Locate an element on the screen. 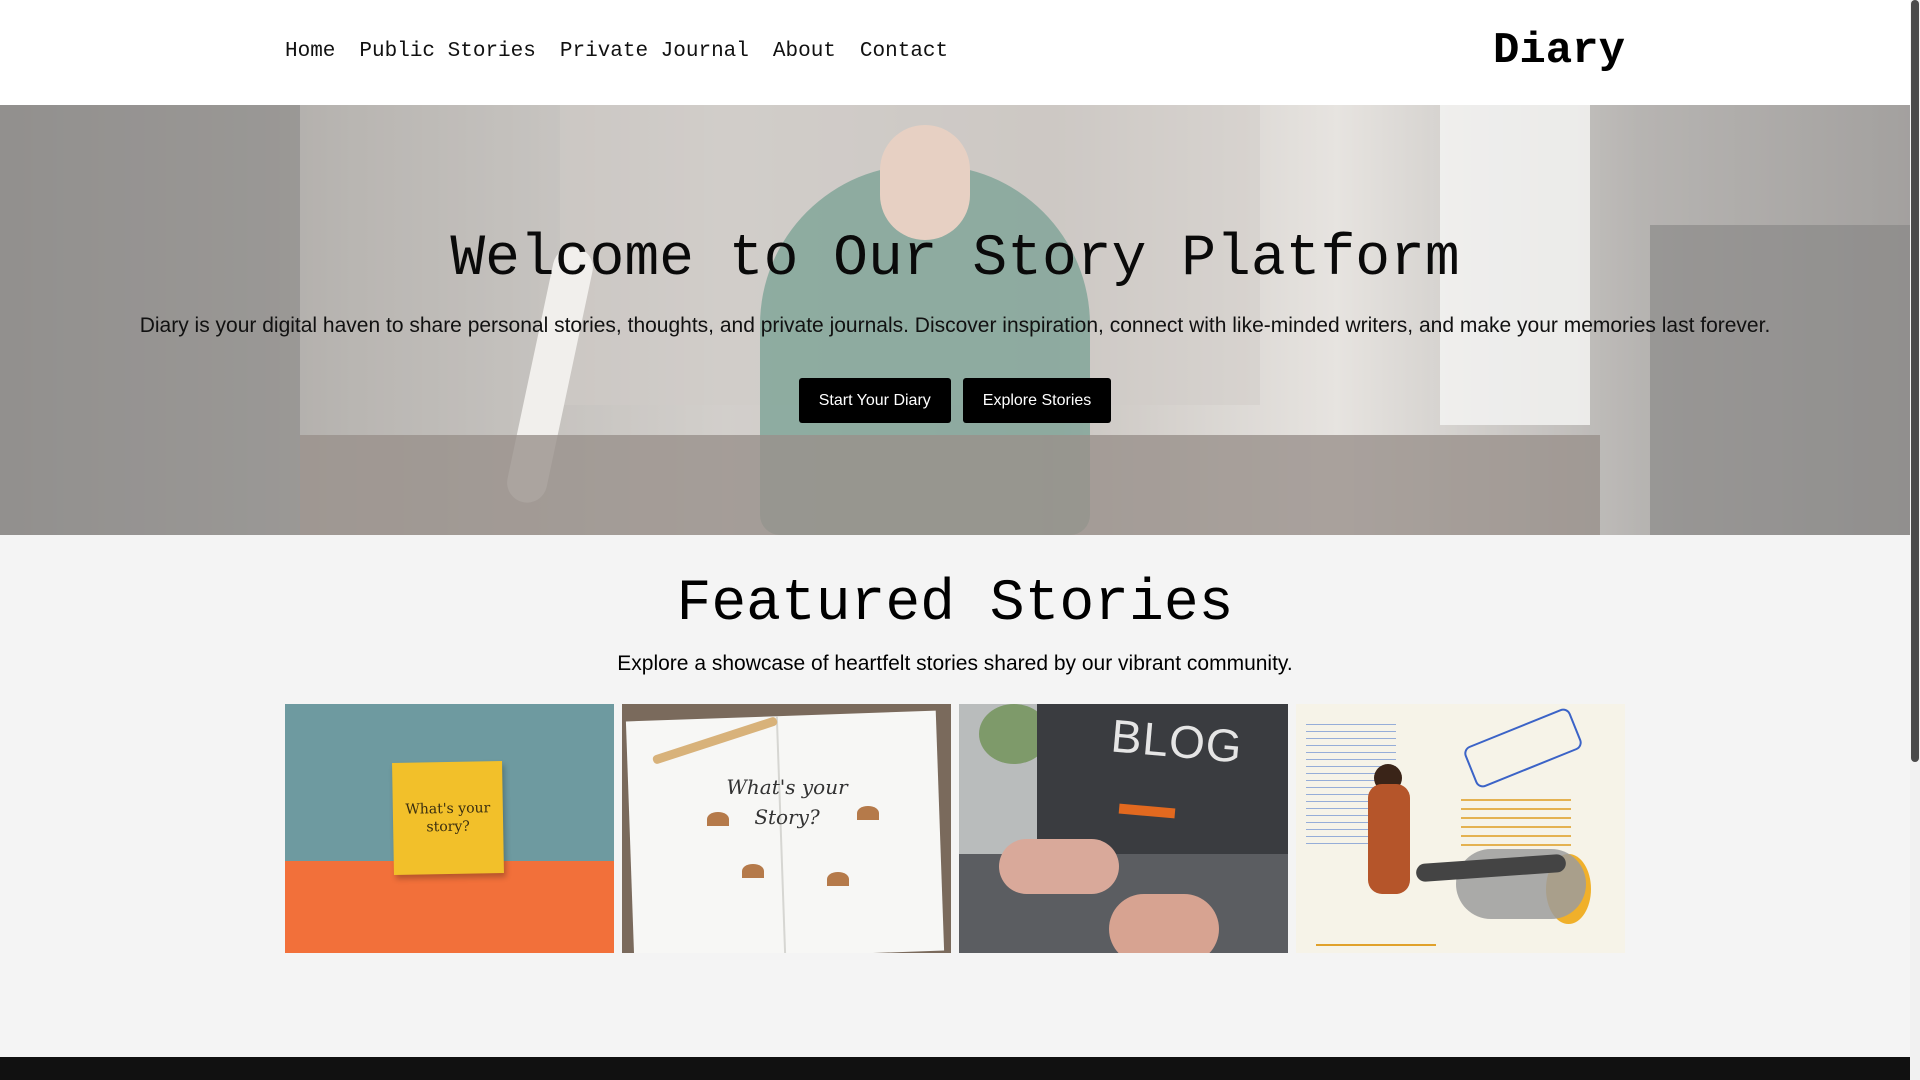 Image resolution: width=1920 pixels, height=1080 pixels. hero-buttons: Start Your Diary Explore Stories is located at coordinates (955, 400).